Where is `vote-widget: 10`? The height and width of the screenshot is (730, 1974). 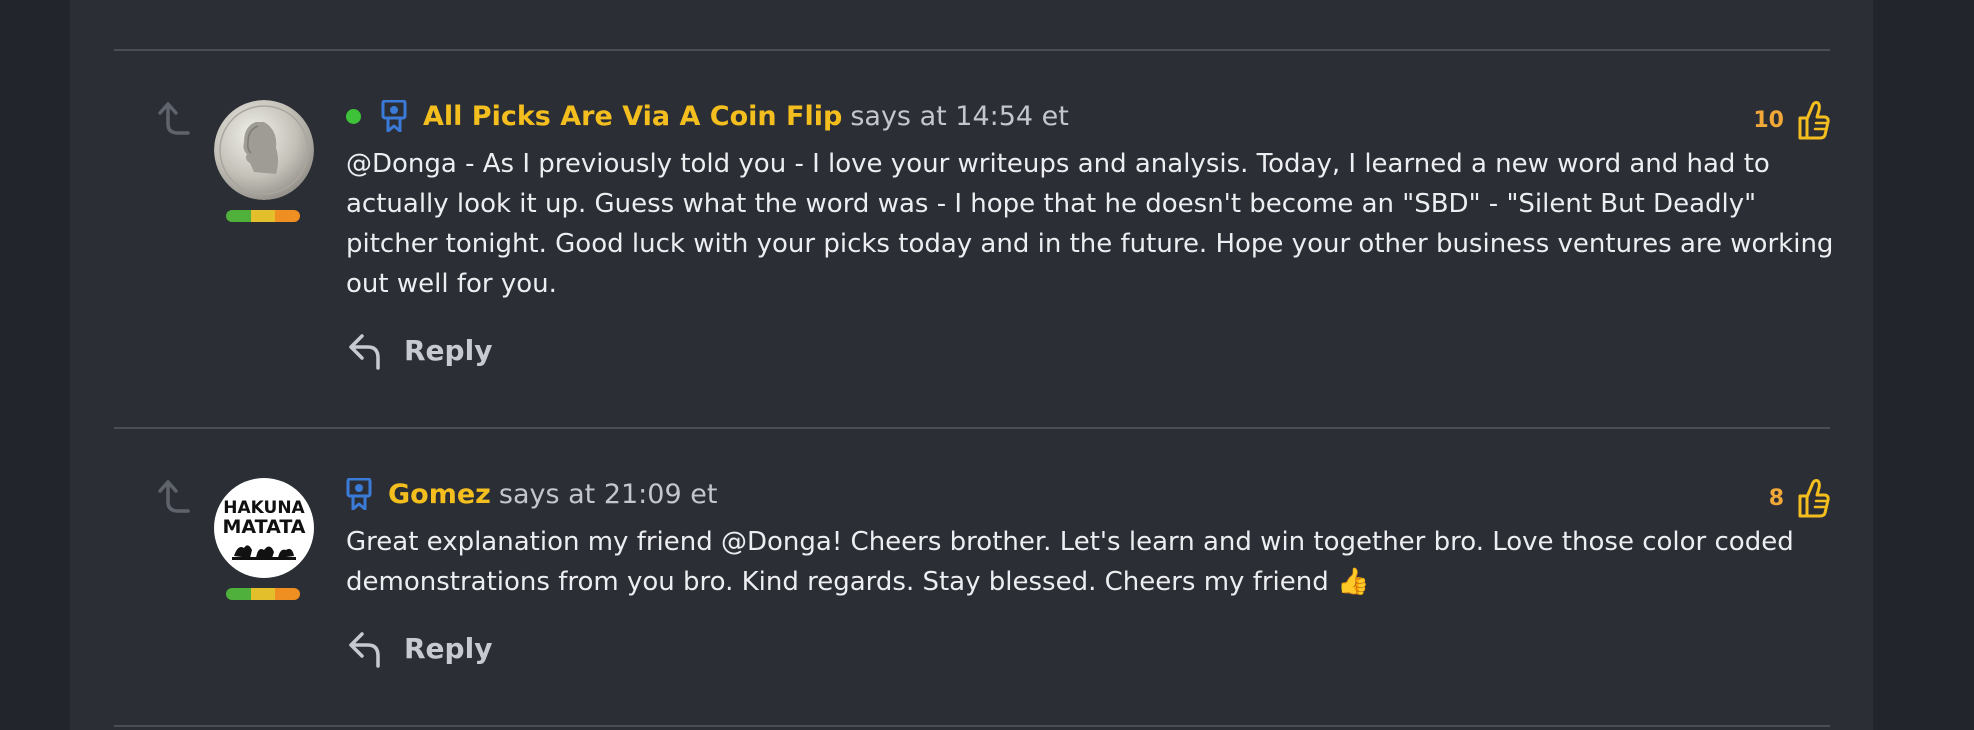 vote-widget: 10 is located at coordinates (1791, 120).